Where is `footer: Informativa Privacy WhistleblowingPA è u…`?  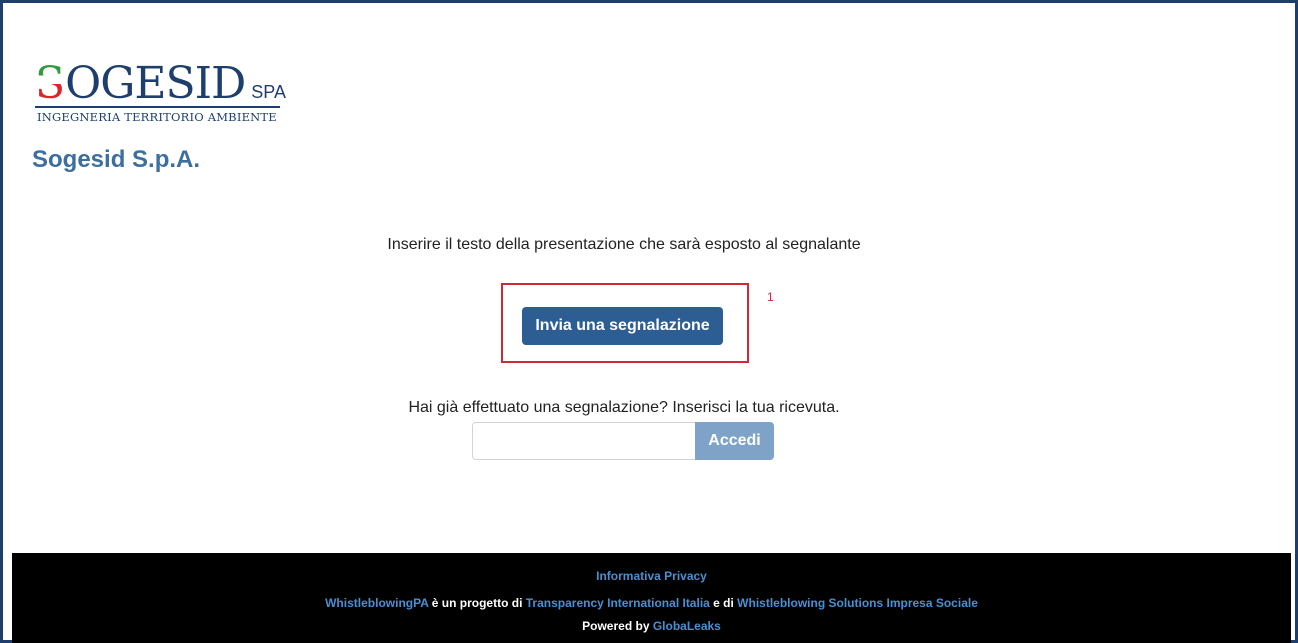
footer: Informativa Privacy WhistleblowingPA è u… is located at coordinates (651, 598).